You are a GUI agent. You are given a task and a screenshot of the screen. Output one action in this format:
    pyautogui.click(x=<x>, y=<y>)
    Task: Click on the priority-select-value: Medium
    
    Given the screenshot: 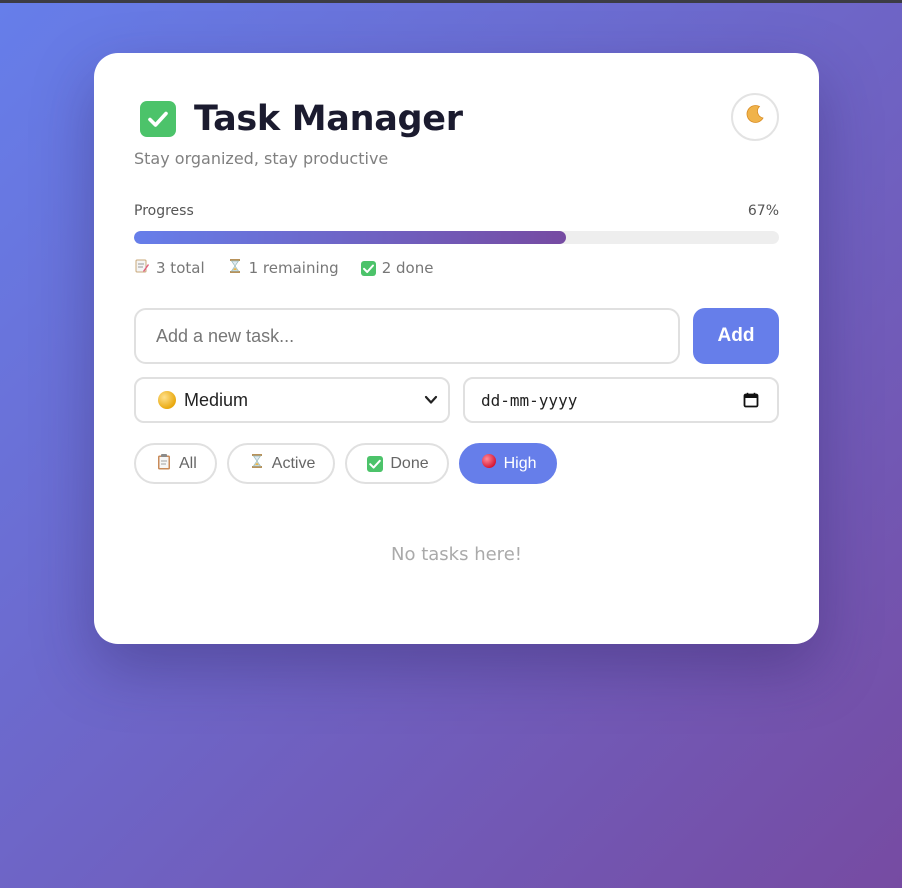 What is the action you would take?
    pyautogui.click(x=216, y=399)
    